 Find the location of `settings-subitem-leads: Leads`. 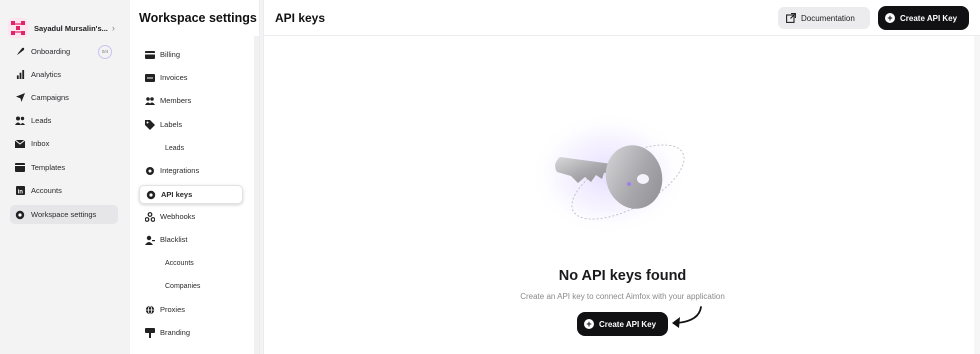

settings-subitem-leads: Leads is located at coordinates (205, 148).